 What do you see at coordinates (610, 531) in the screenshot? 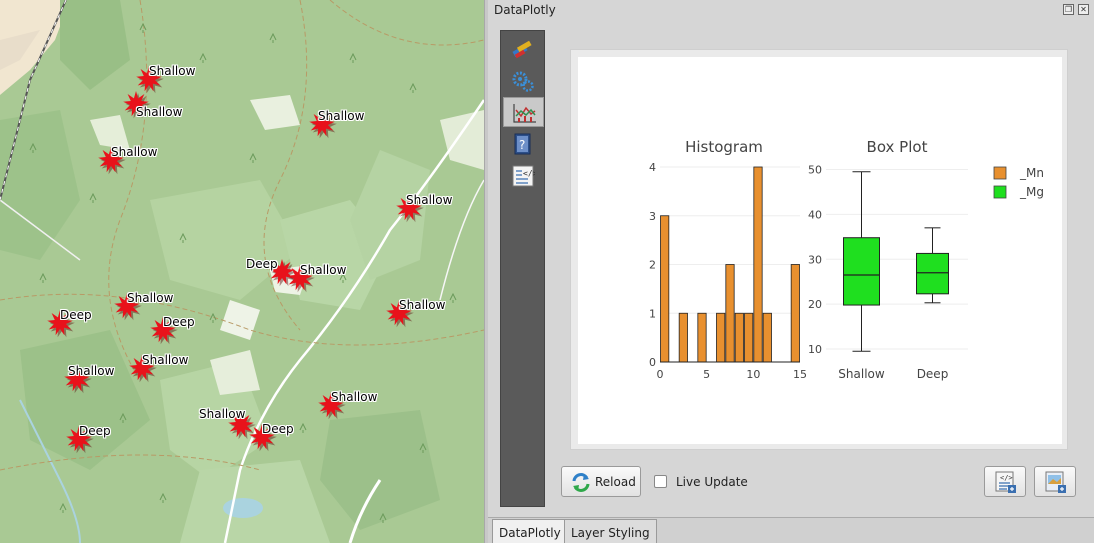
I see `tab-layer-styling: Layer Styling` at bounding box center [610, 531].